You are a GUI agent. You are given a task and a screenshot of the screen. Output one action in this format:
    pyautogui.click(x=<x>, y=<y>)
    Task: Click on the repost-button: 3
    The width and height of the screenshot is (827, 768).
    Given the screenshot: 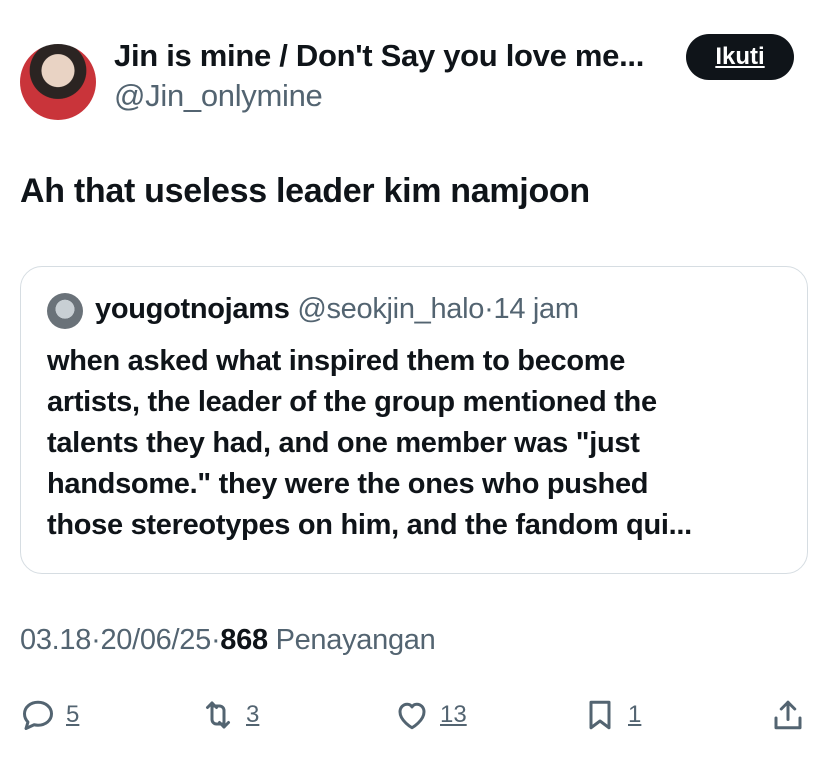 What is the action you would take?
    pyautogui.click(x=229, y=715)
    